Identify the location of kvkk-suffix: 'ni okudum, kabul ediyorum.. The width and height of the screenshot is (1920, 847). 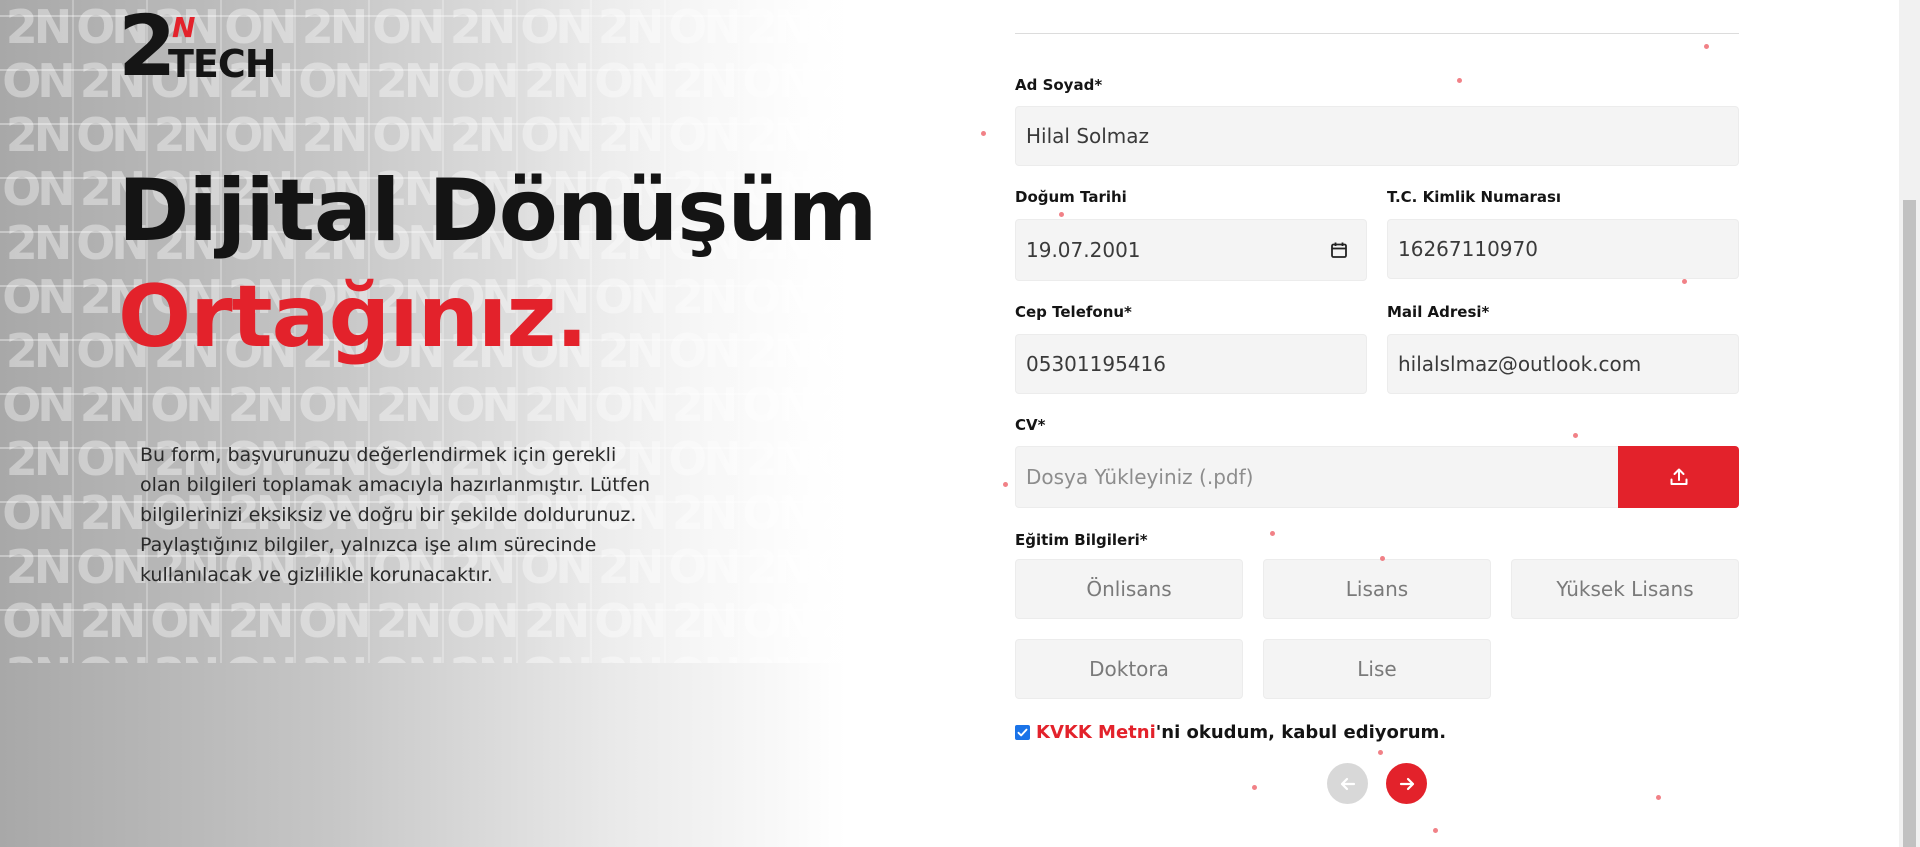
(1301, 732).